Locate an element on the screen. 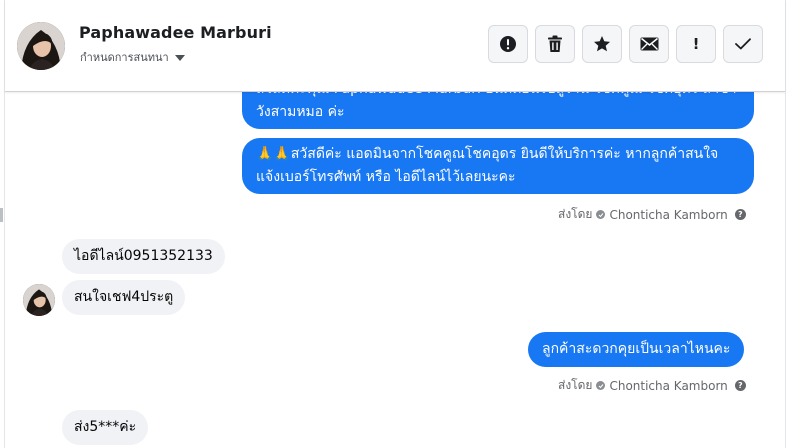  star-icon is located at coordinates (602, 44).